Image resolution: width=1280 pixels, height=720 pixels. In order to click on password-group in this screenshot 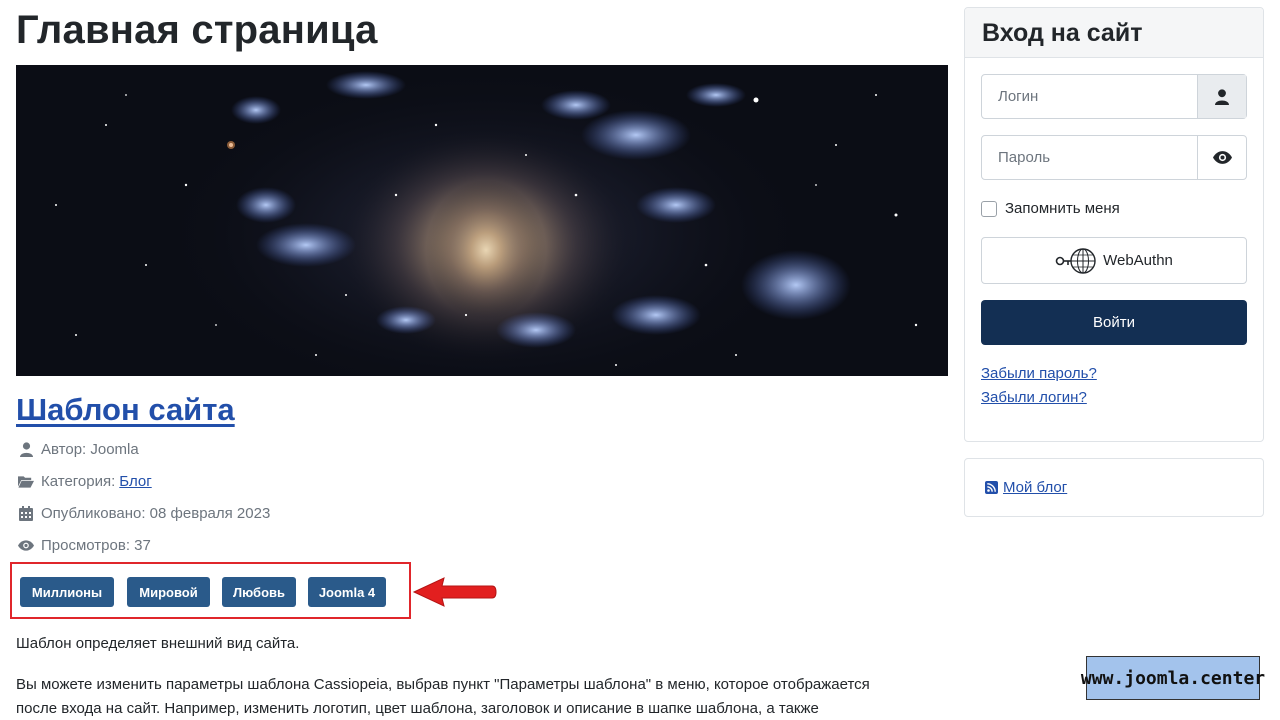, I will do `click(1114, 157)`.